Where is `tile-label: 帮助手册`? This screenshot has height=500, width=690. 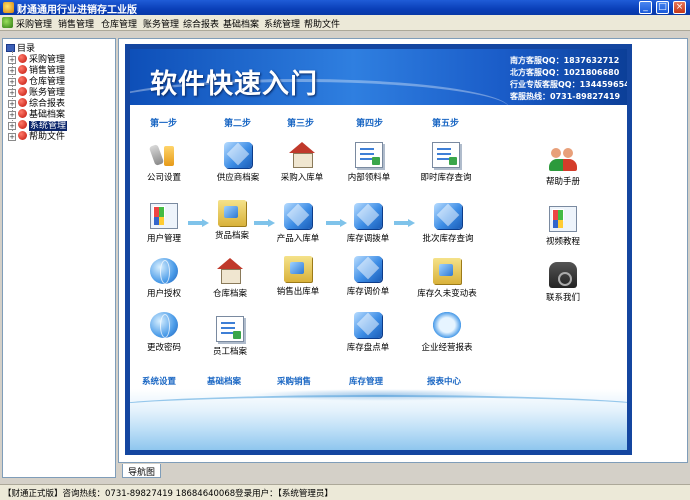 tile-label: 帮助手册 is located at coordinates (562, 182).